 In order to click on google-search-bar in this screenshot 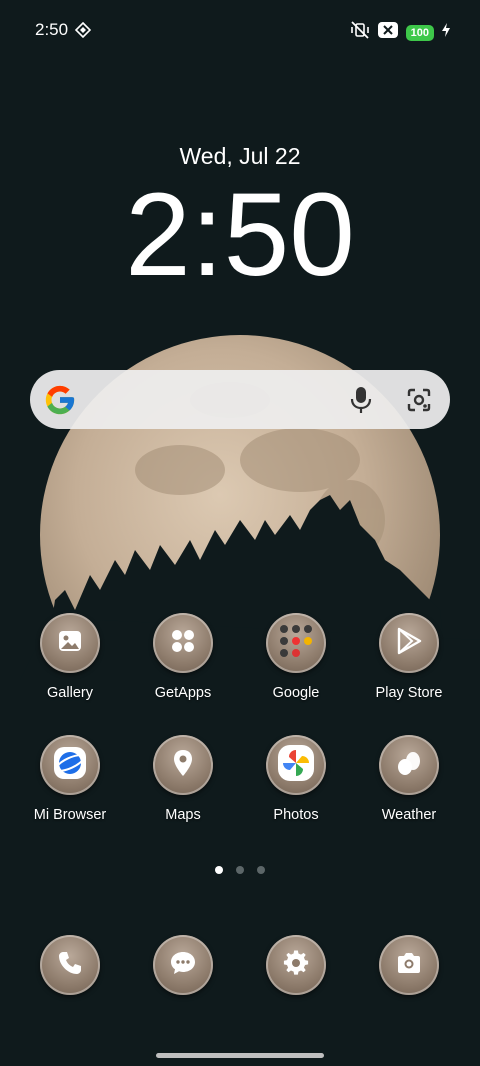, I will do `click(240, 399)`.